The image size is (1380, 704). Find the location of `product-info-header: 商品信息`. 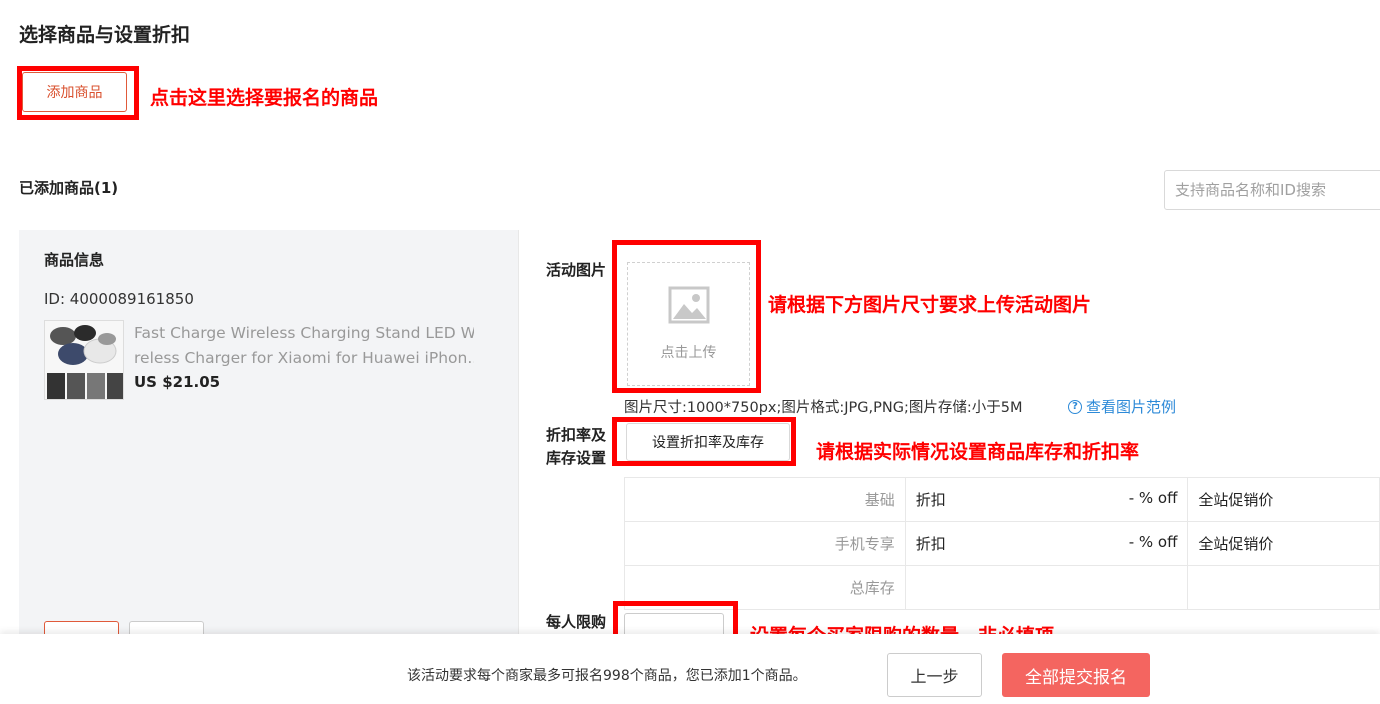

product-info-header: 商品信息 is located at coordinates (74, 260).